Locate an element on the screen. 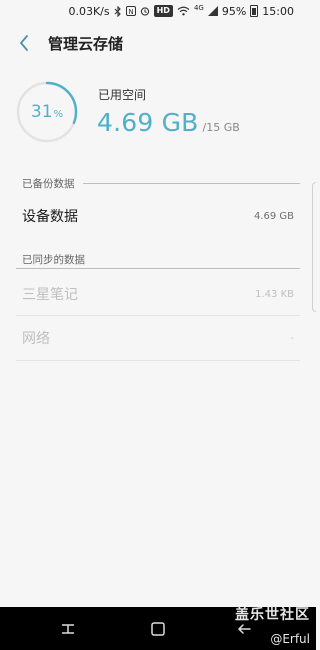 The image size is (320, 650). watermark-title: 盖乐世社区 is located at coordinates (272, 615).